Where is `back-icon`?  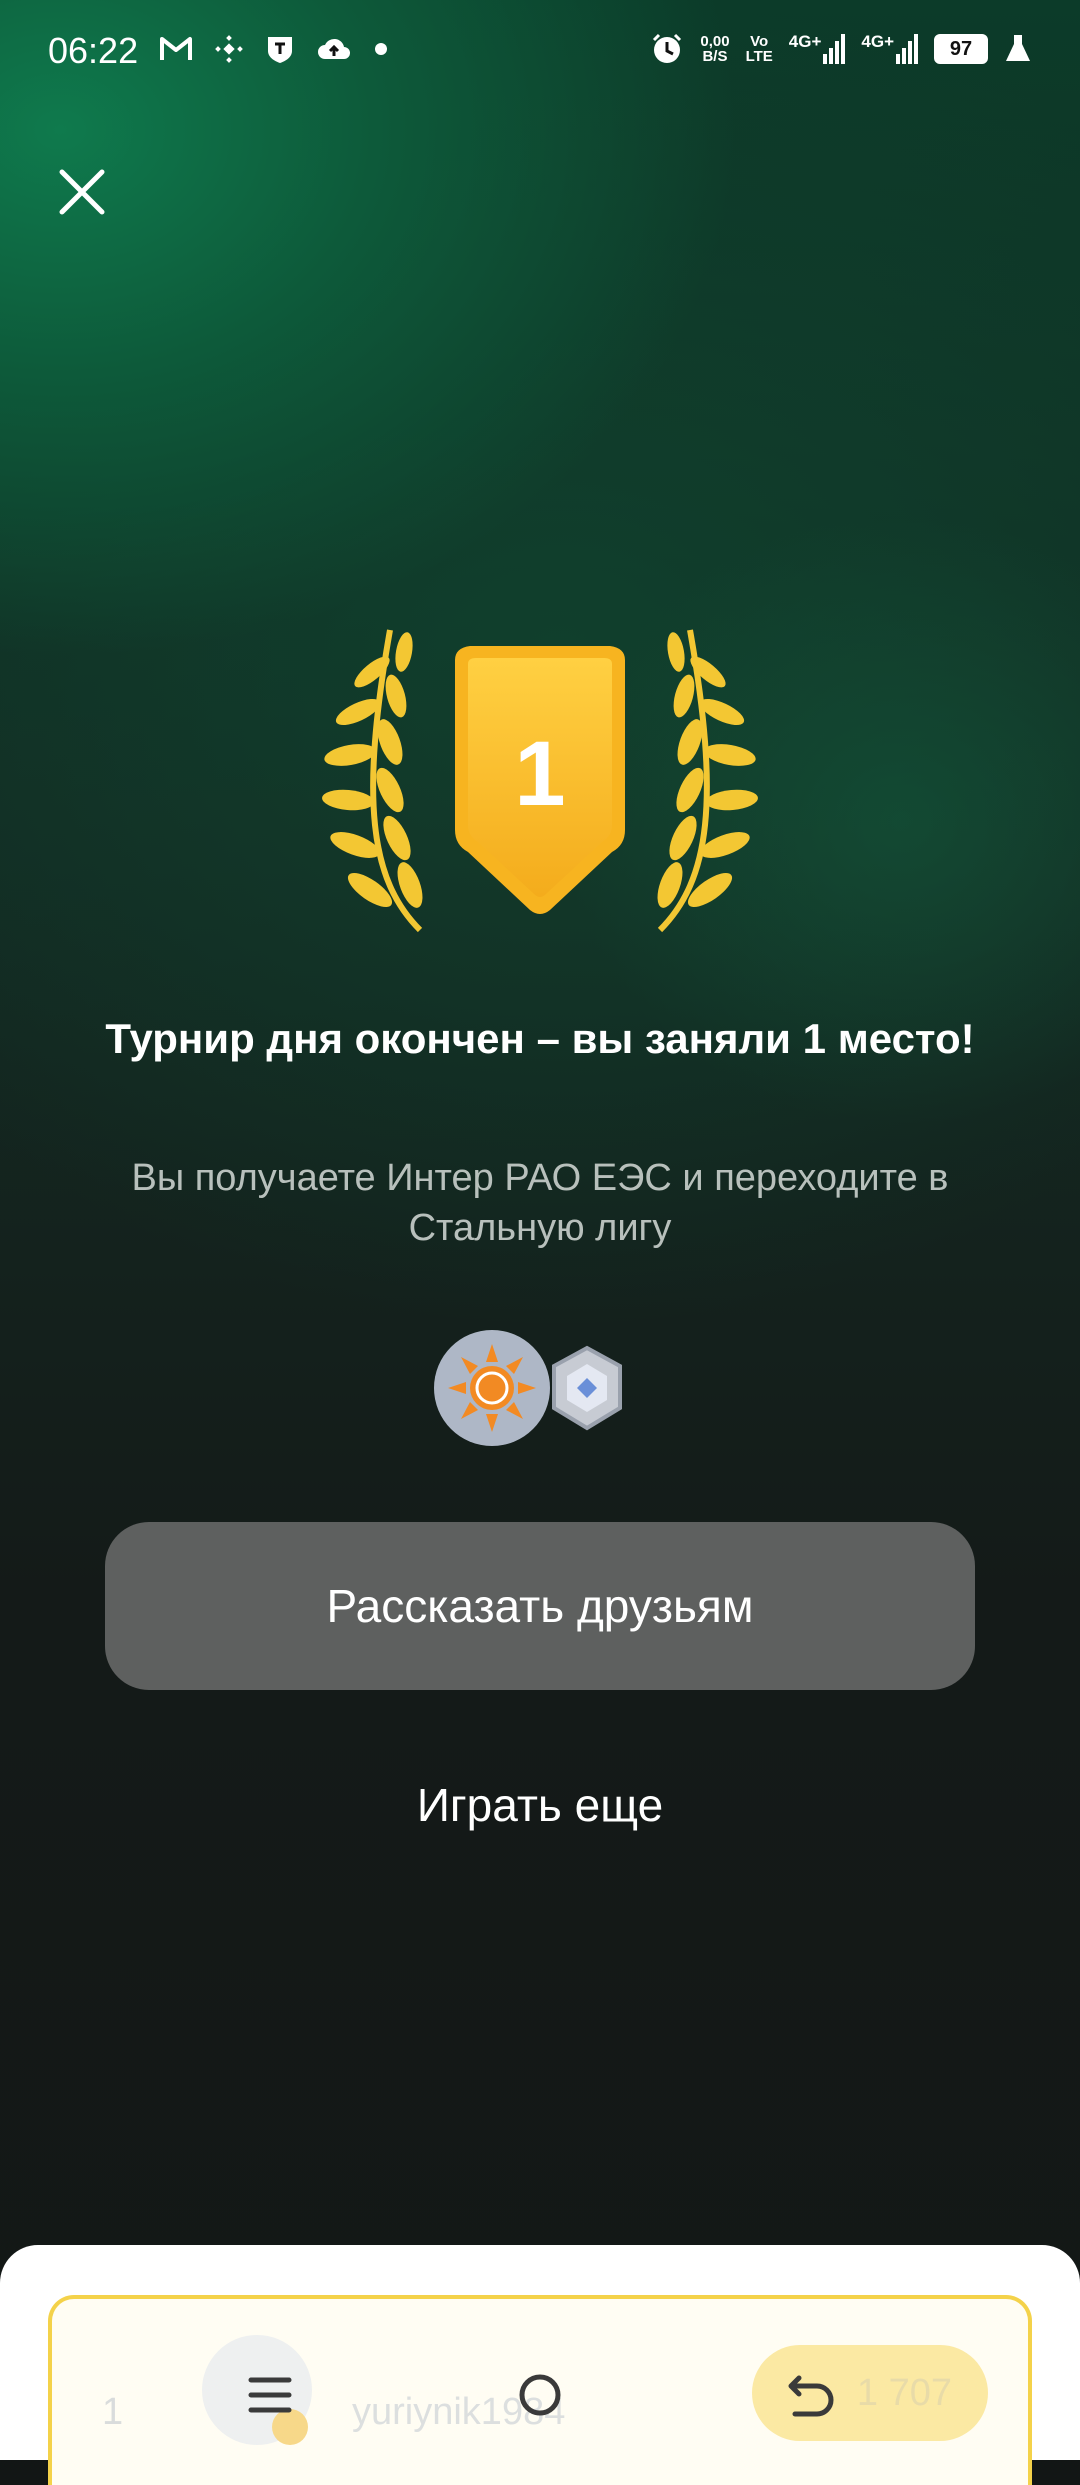
back-icon is located at coordinates (811, 2396).